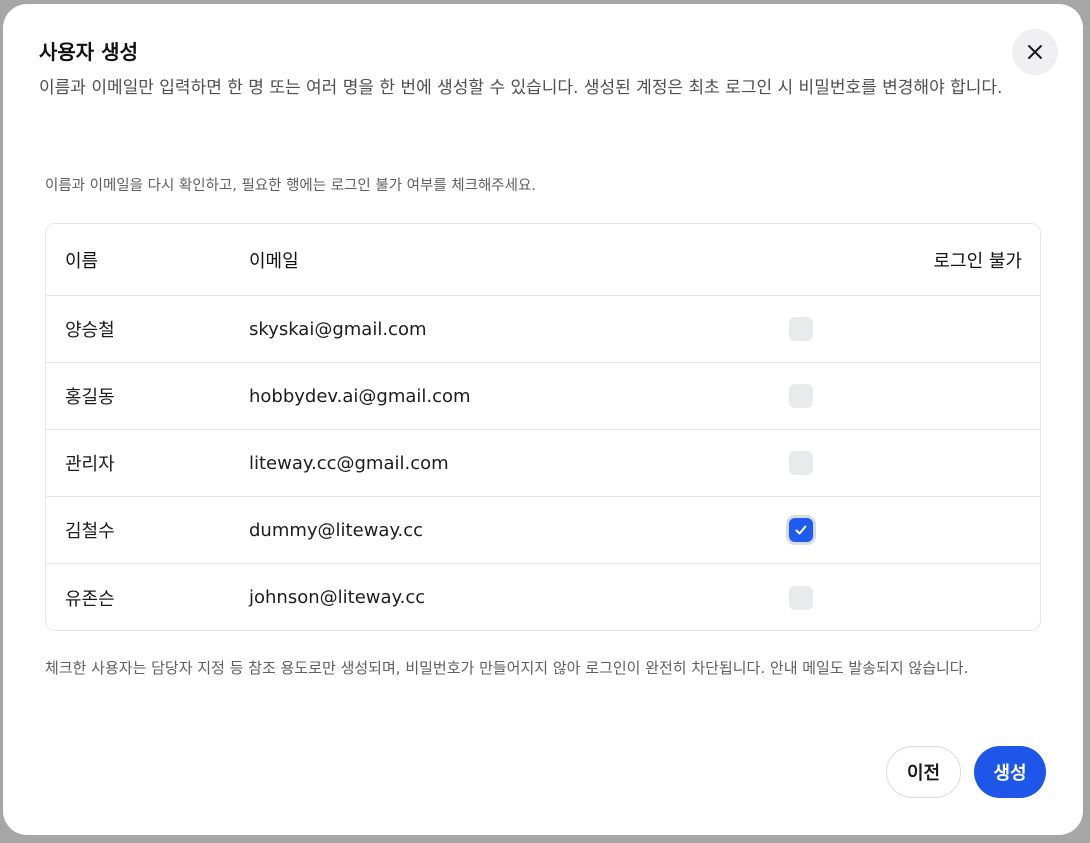 Image resolution: width=1090 pixels, height=843 pixels. Describe the element at coordinates (543, 597) in the screenshot. I see `table-row: 유존슨 johnson@liteway.cc` at that location.